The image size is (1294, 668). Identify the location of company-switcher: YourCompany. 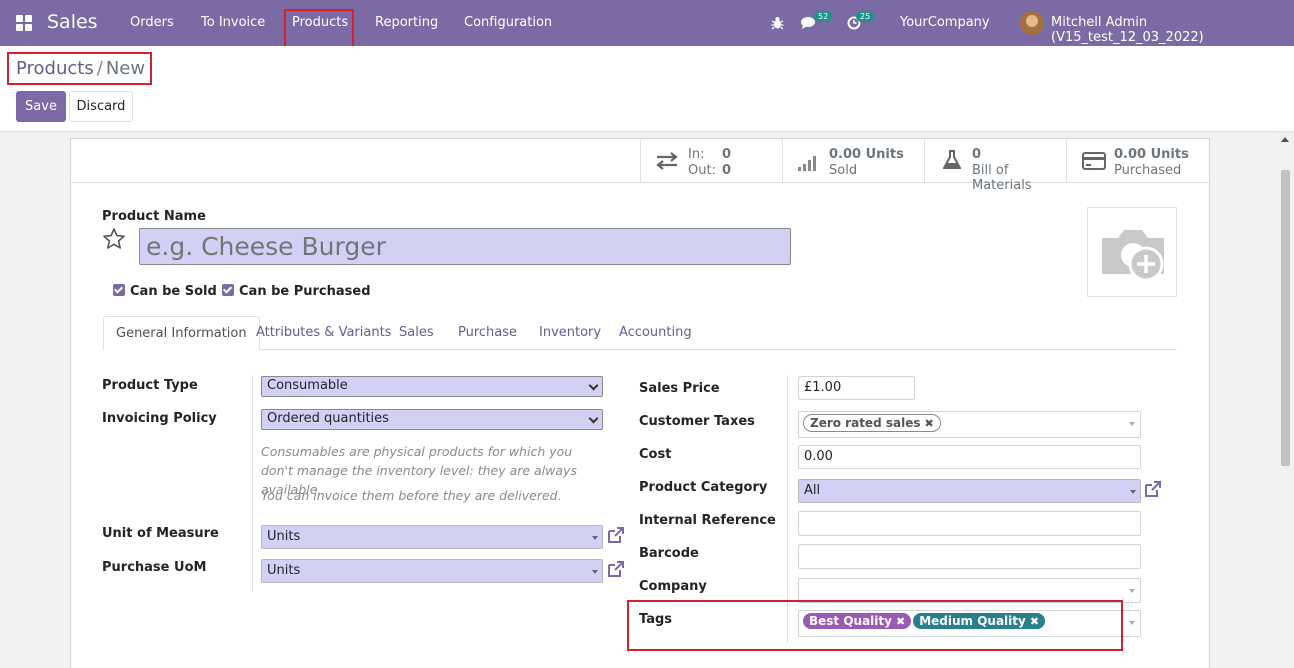
(945, 22).